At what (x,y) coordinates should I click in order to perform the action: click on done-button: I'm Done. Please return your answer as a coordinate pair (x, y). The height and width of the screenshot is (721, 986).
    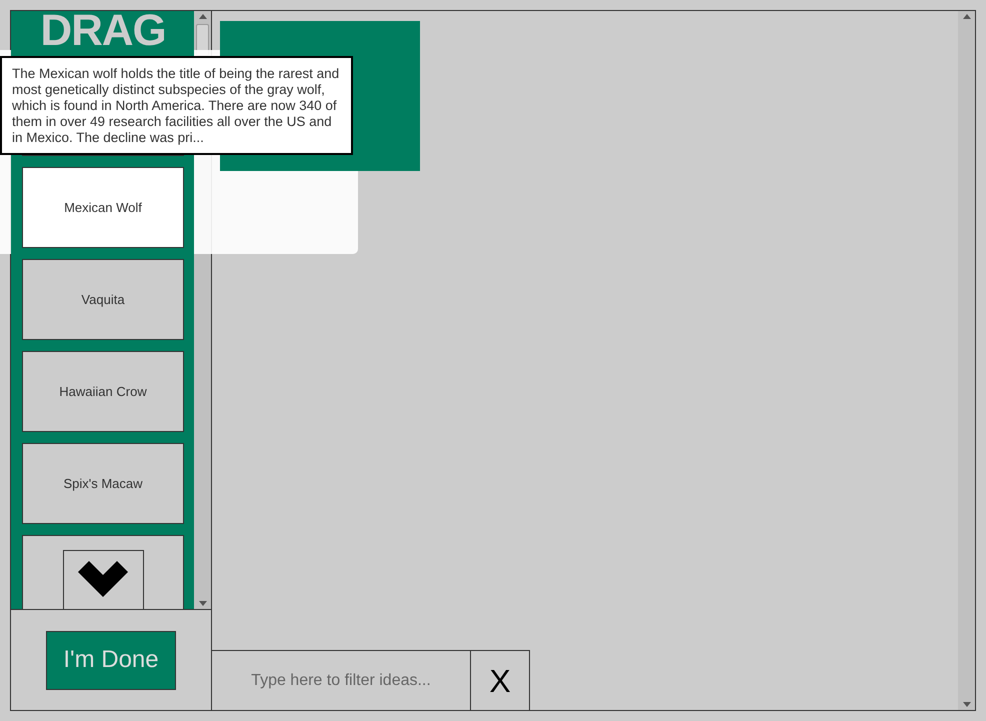
    Looking at the image, I should click on (111, 660).